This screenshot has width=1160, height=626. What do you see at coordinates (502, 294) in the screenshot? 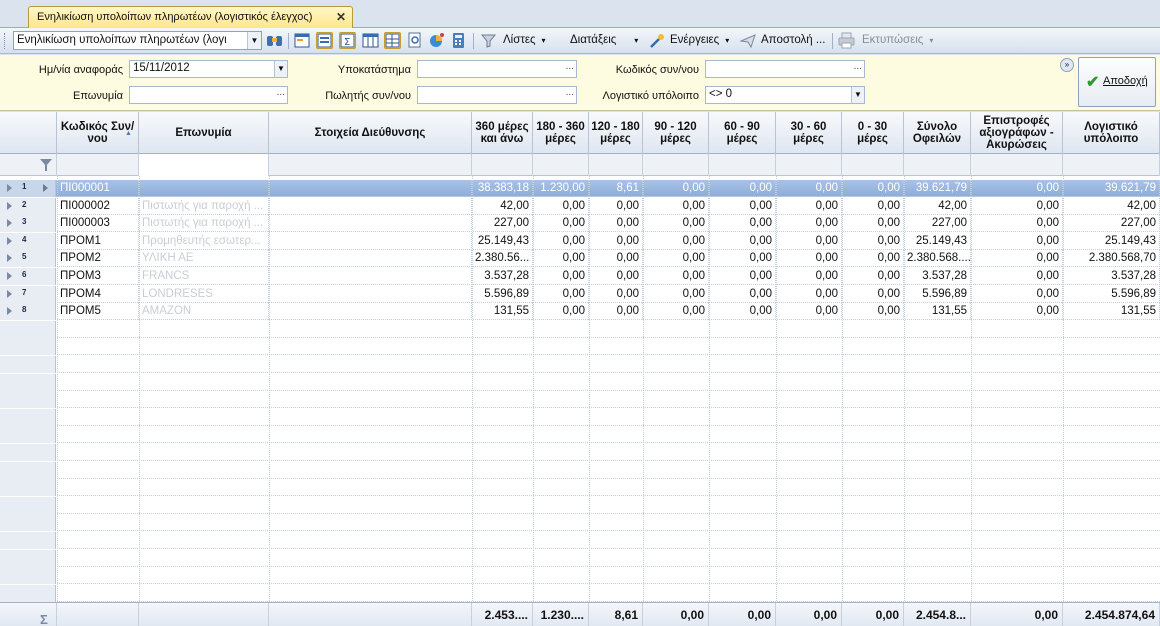
I see `cell-col-360-plus: 5.596,89` at bounding box center [502, 294].